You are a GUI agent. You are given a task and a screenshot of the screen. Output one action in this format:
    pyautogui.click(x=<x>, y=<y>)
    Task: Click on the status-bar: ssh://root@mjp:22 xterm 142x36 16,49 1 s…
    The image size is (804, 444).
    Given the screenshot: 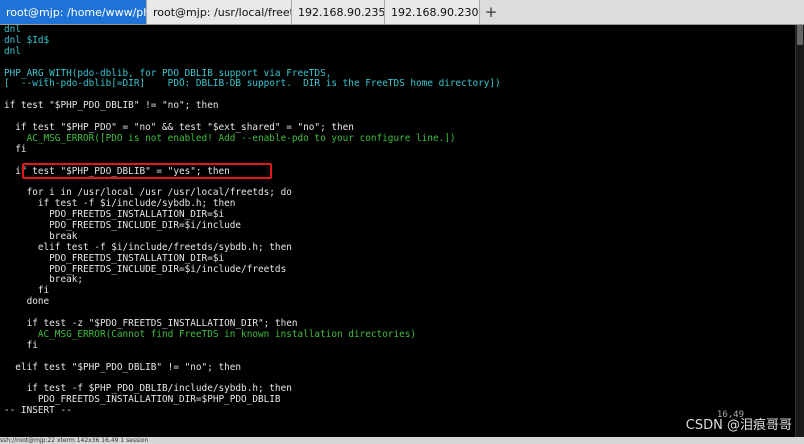 What is the action you would take?
    pyautogui.click(x=402, y=440)
    